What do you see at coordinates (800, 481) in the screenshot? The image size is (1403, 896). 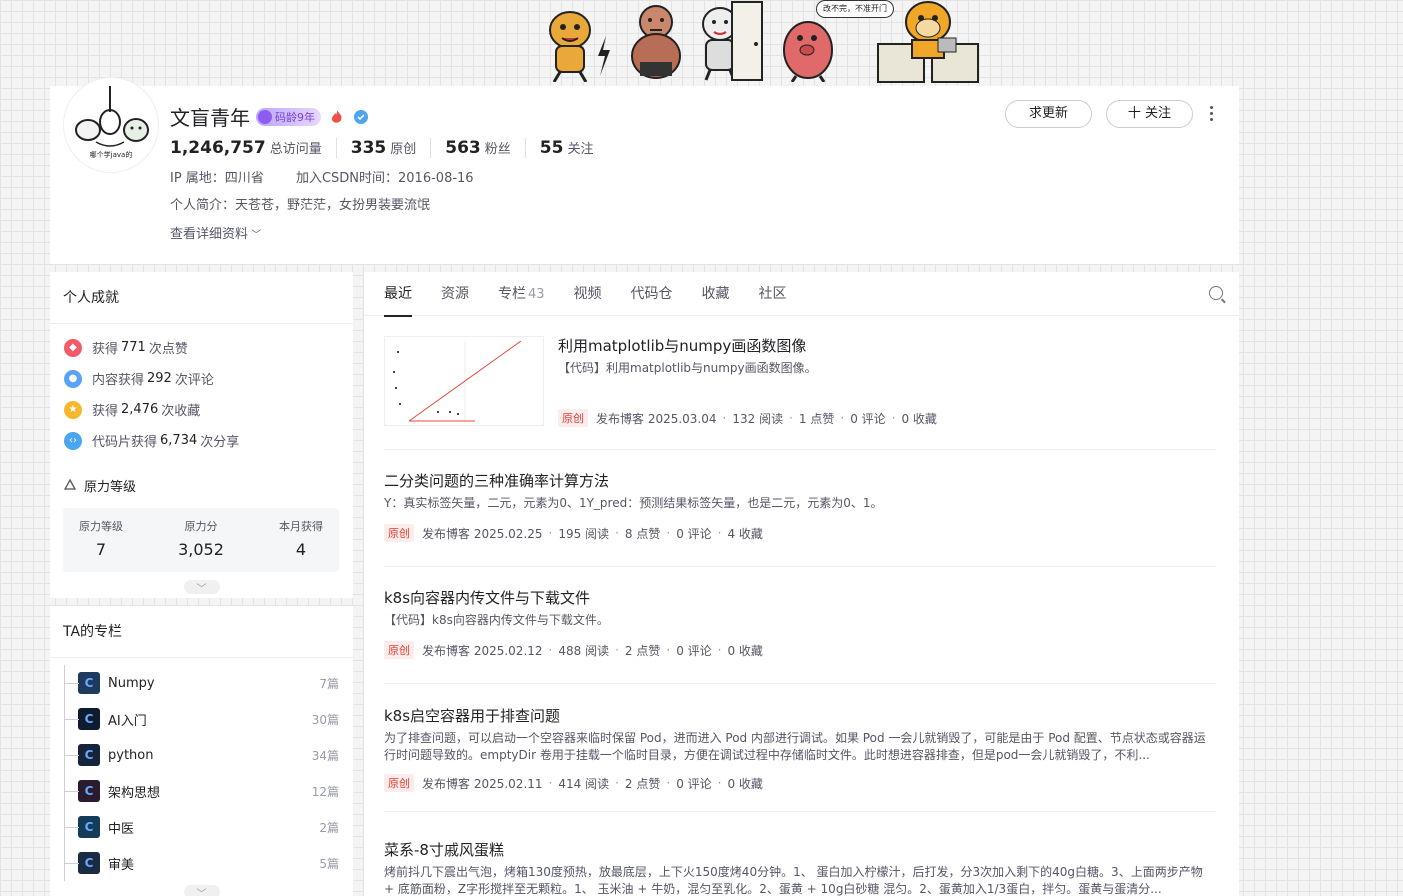 I see `article-title: 二分类问题的三种准确率计算方法` at bounding box center [800, 481].